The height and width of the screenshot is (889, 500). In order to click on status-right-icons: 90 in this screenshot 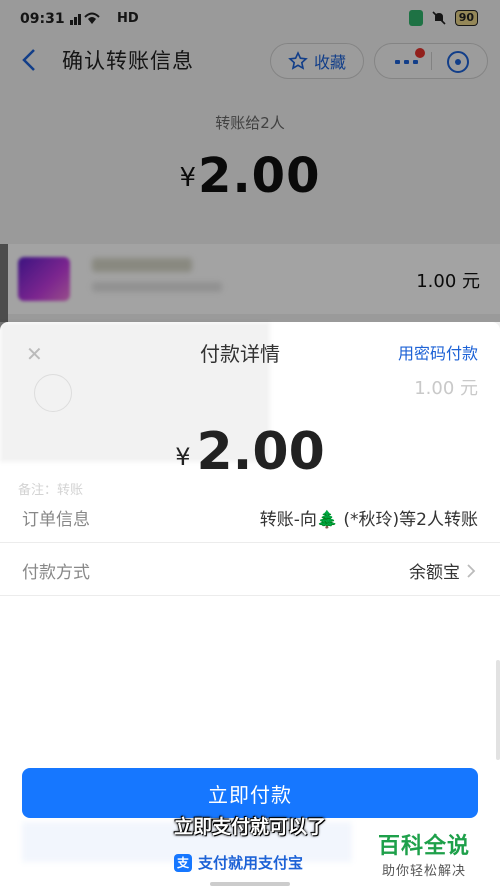, I will do `click(443, 18)`.